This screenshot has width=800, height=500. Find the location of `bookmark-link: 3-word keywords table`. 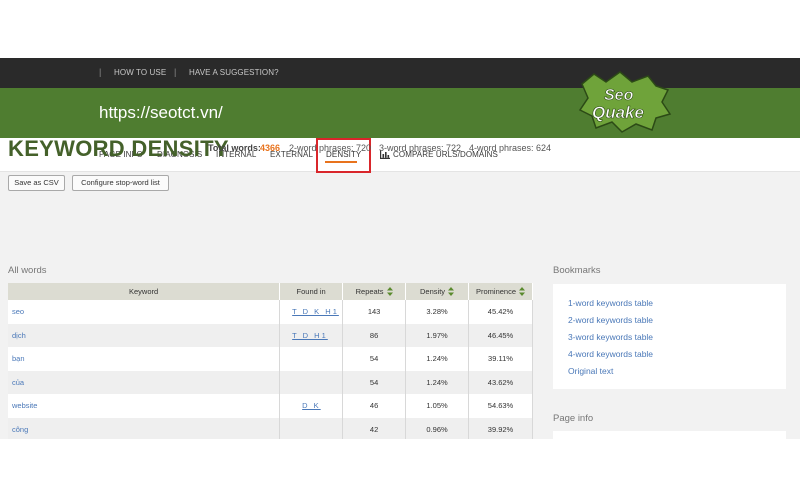

bookmark-link: 3-word keywords table is located at coordinates (610, 337).